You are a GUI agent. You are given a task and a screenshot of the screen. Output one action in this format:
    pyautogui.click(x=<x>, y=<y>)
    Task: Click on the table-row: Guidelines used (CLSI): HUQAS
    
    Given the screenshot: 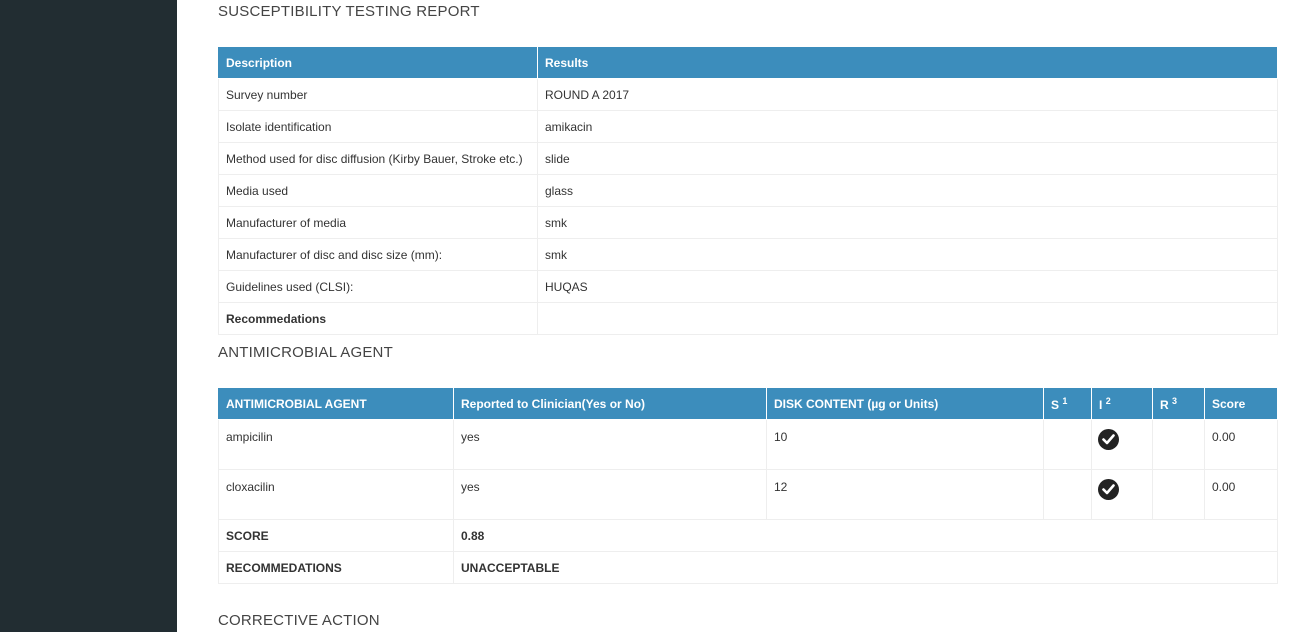 What is the action you would take?
    pyautogui.click(x=748, y=286)
    